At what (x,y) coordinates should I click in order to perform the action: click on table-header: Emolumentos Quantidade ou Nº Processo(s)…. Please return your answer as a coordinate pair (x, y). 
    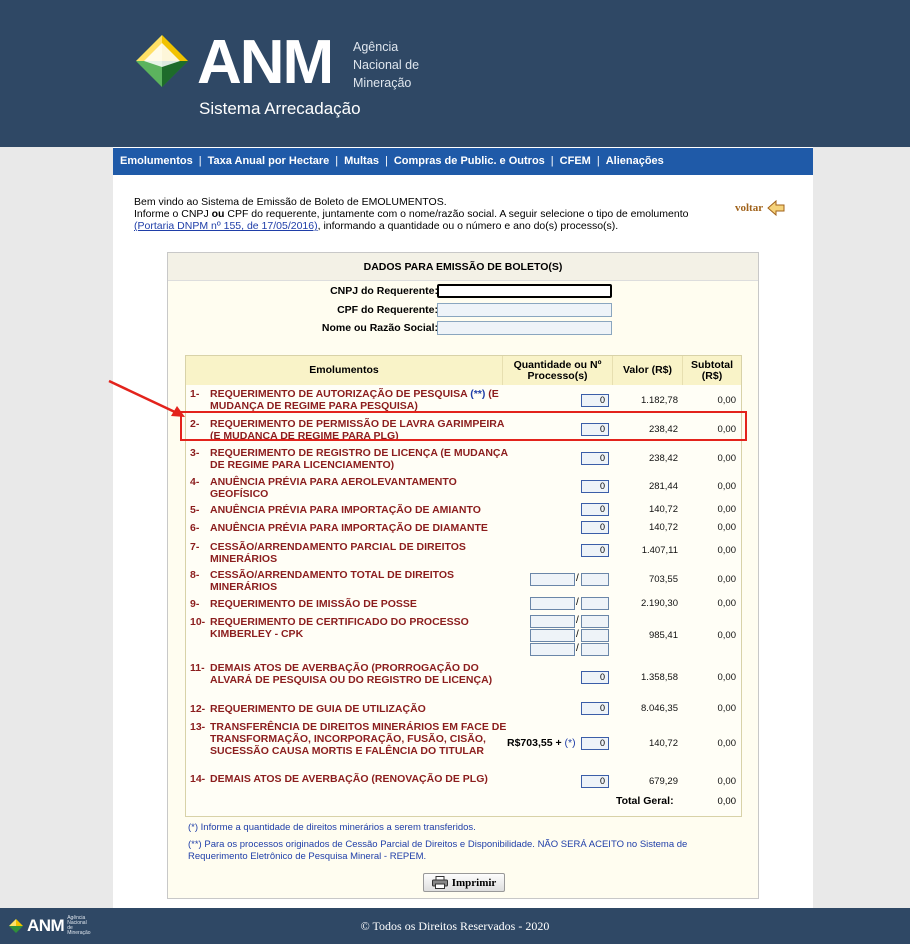
    Looking at the image, I should click on (463, 370).